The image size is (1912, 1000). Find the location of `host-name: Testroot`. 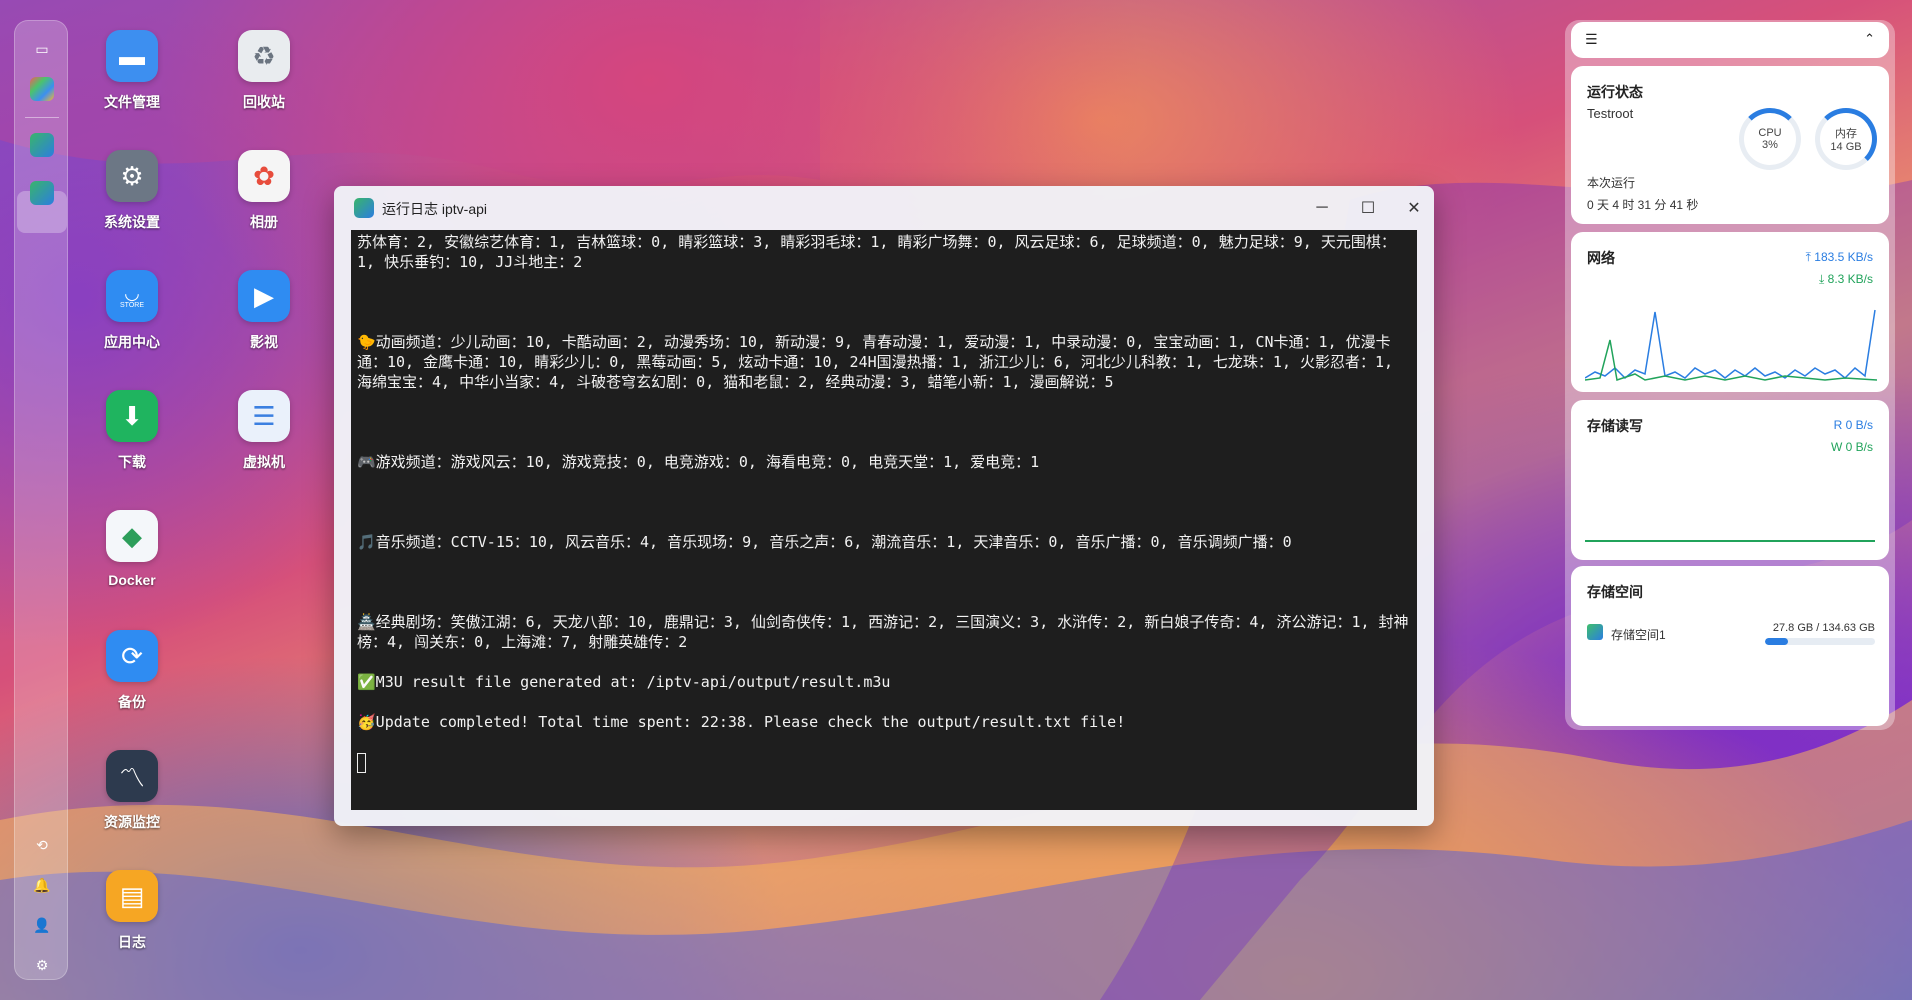

host-name: Testroot is located at coordinates (1610, 113).